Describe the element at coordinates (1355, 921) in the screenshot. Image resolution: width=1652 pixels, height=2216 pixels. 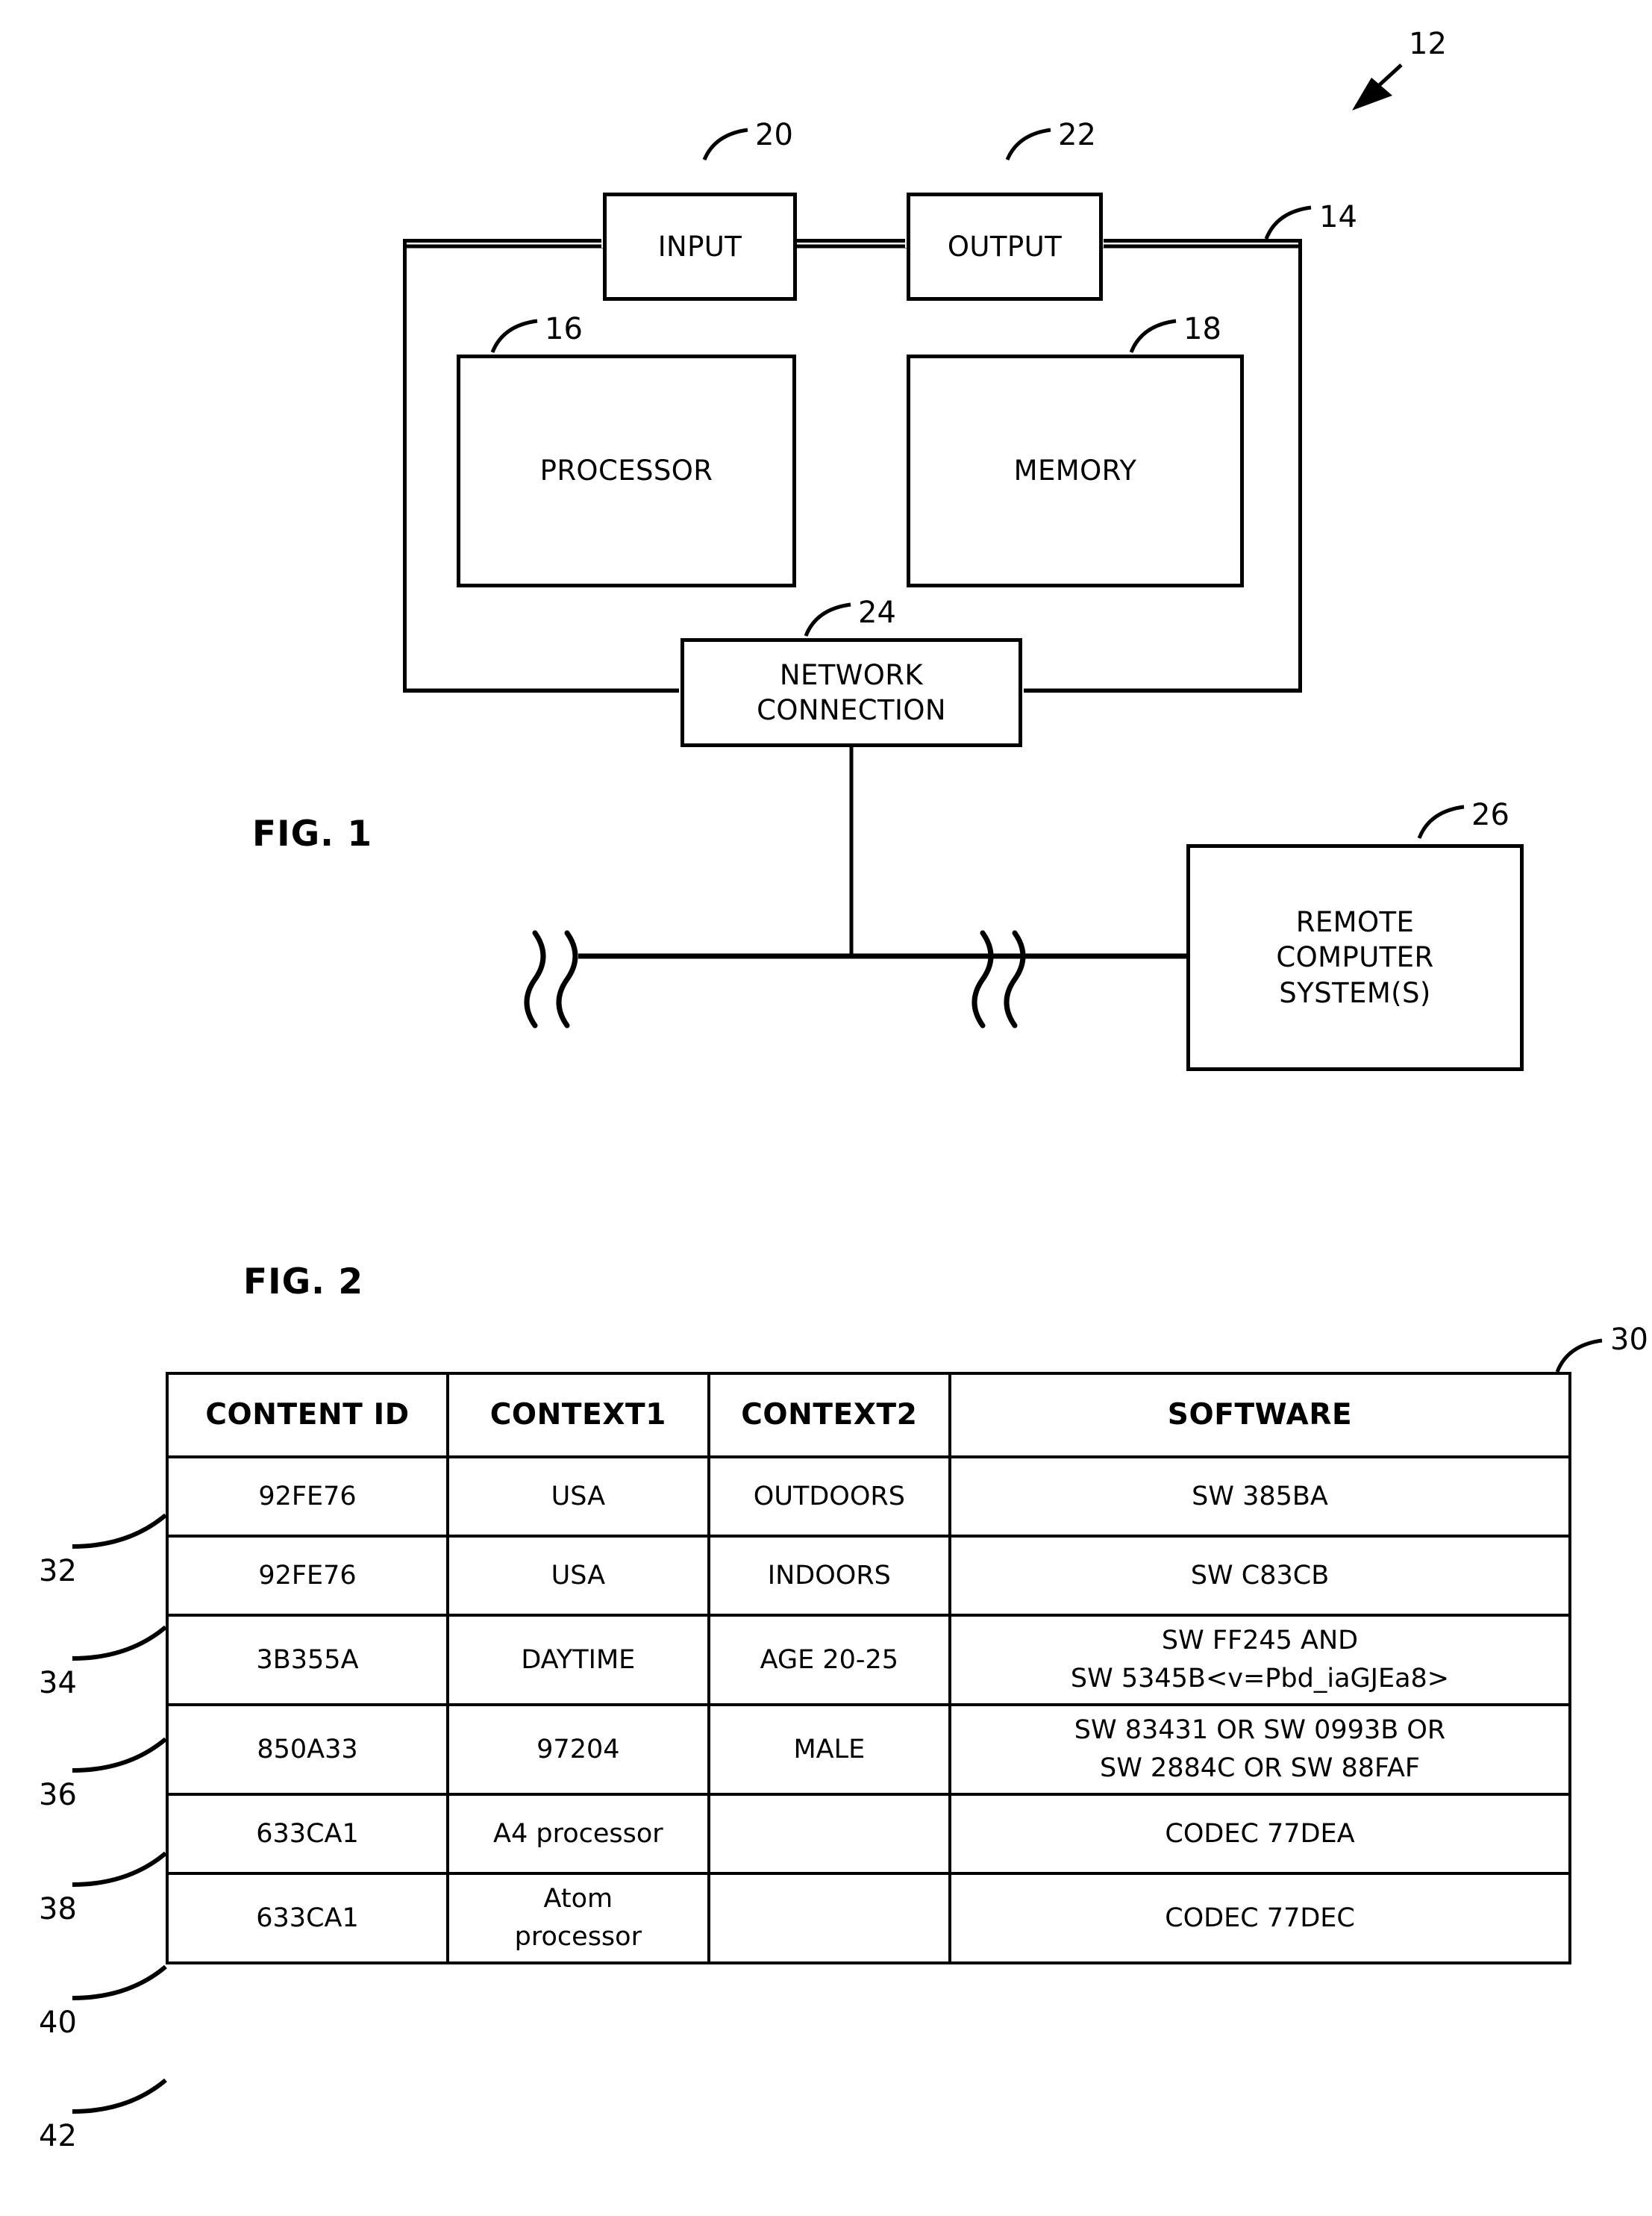
I see `remote-label-line1: REMOTE` at that location.